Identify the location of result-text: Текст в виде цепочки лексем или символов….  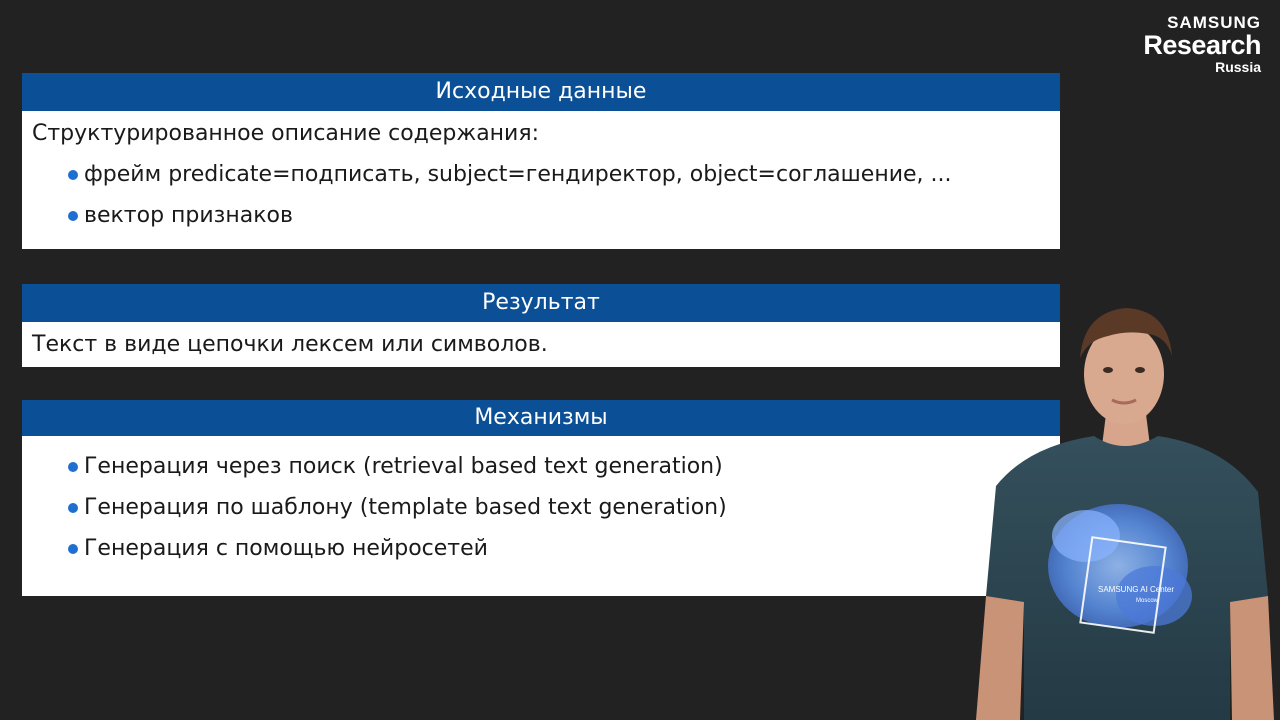
(290, 344).